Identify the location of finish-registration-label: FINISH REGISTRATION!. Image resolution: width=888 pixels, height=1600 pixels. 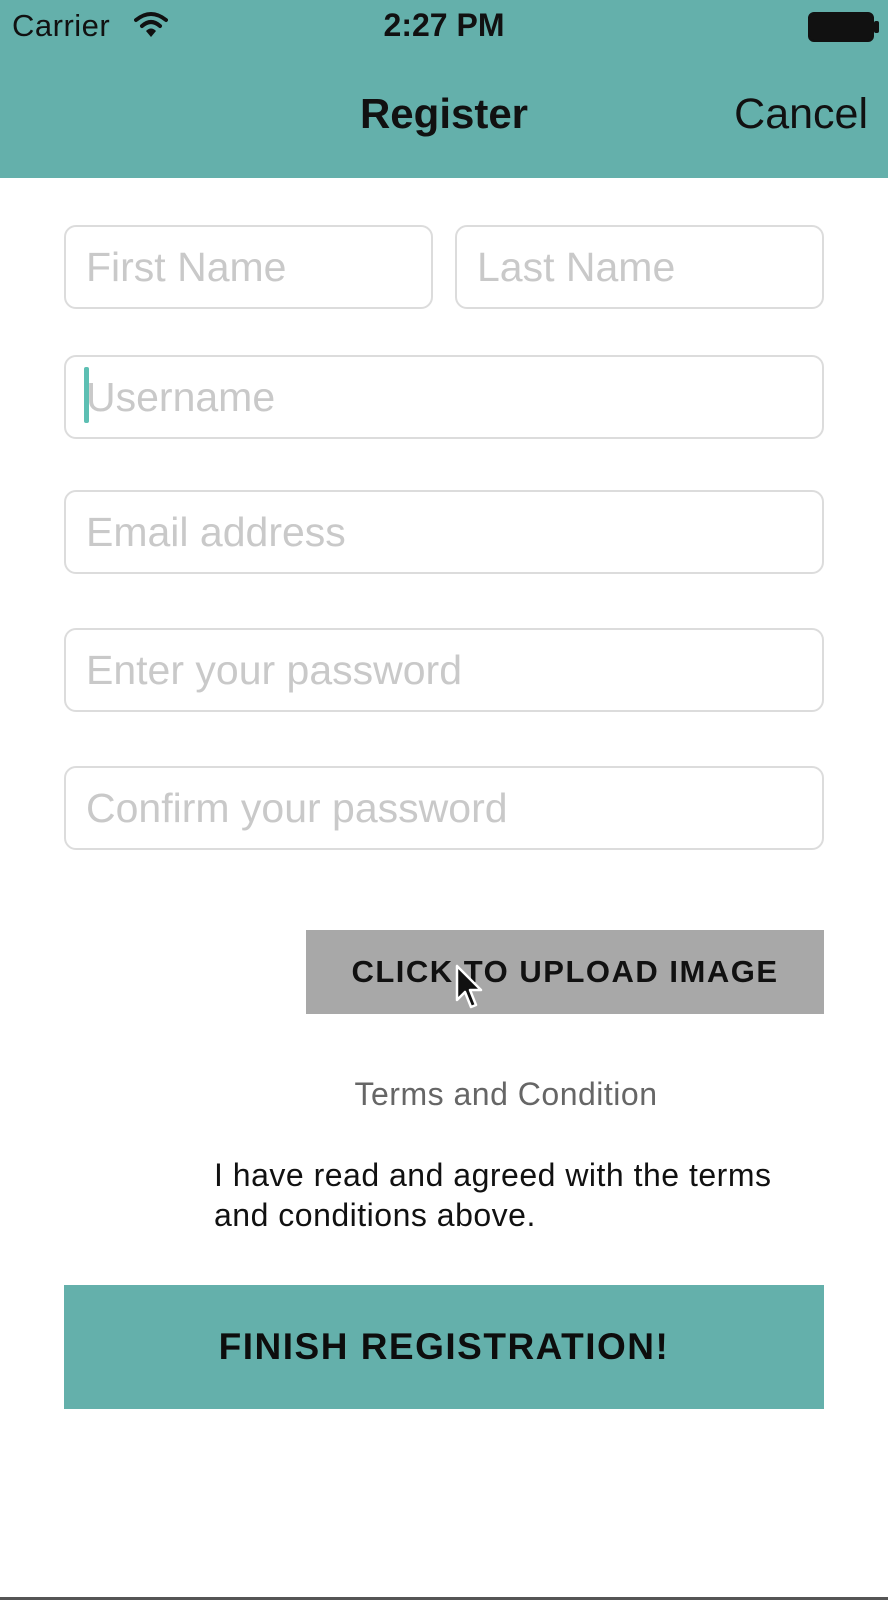
(444, 1346).